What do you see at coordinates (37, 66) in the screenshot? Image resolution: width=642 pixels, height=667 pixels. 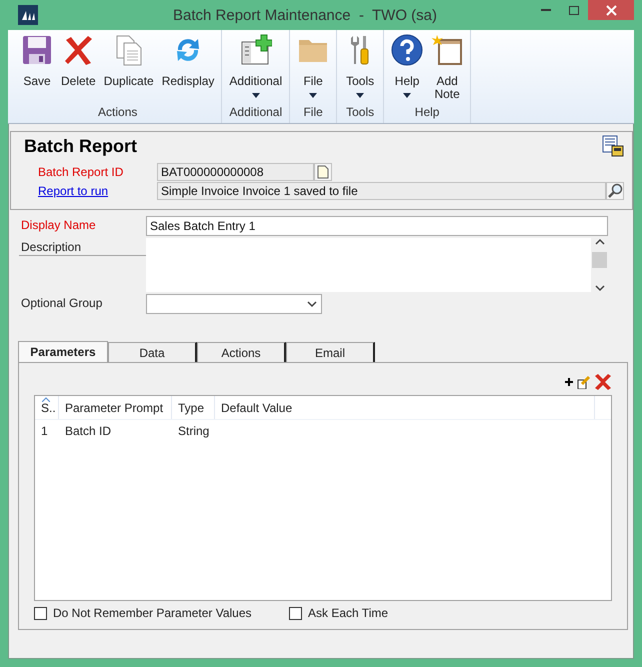 I see `save-button: Save` at bounding box center [37, 66].